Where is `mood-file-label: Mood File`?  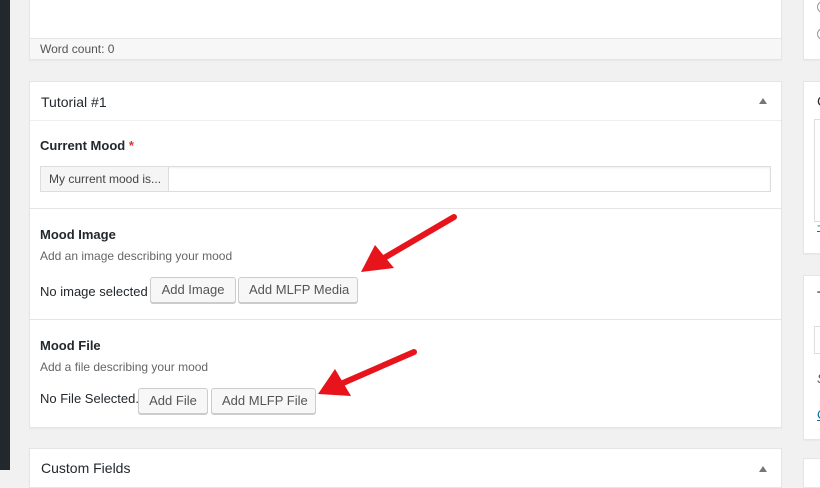 mood-file-label: Mood File is located at coordinates (70, 345).